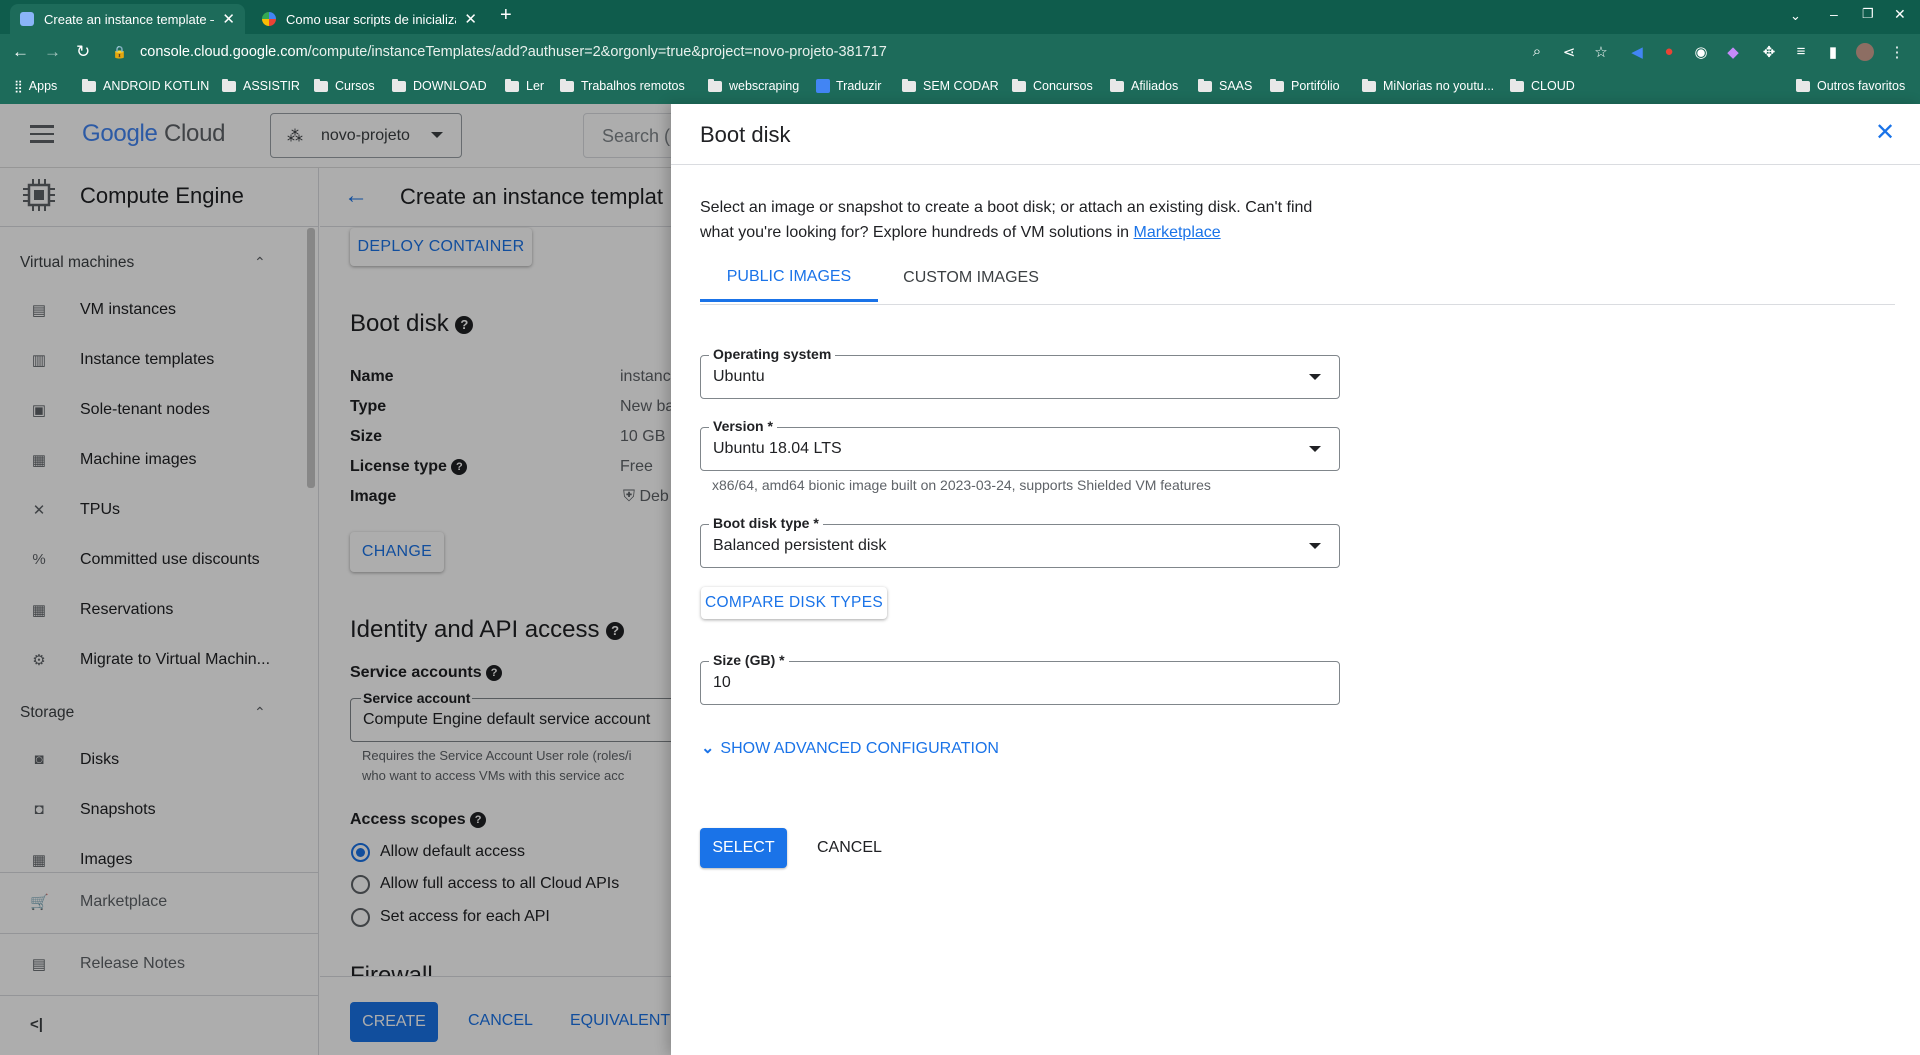 This screenshot has width=1920, height=1055. I want to click on tab-custom-images: CUSTOM IMAGES, so click(971, 278).